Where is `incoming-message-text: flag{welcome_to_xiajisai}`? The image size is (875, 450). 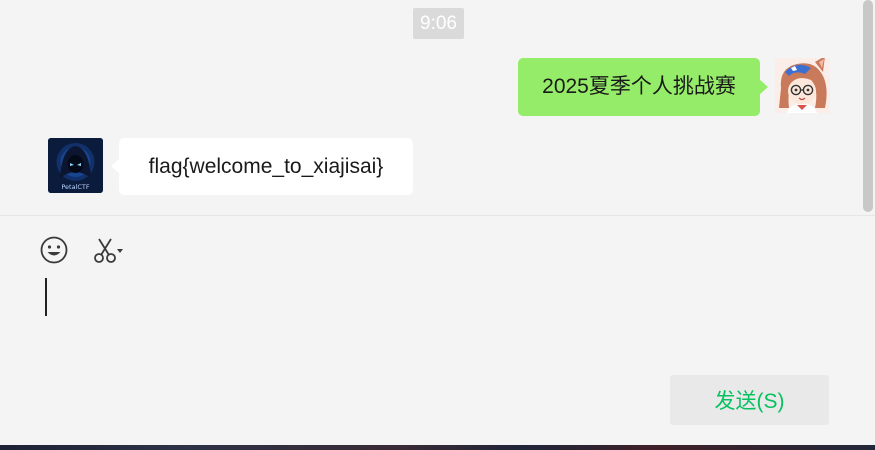
incoming-message-text: flag{welcome_to_xiajisai} is located at coordinates (266, 166).